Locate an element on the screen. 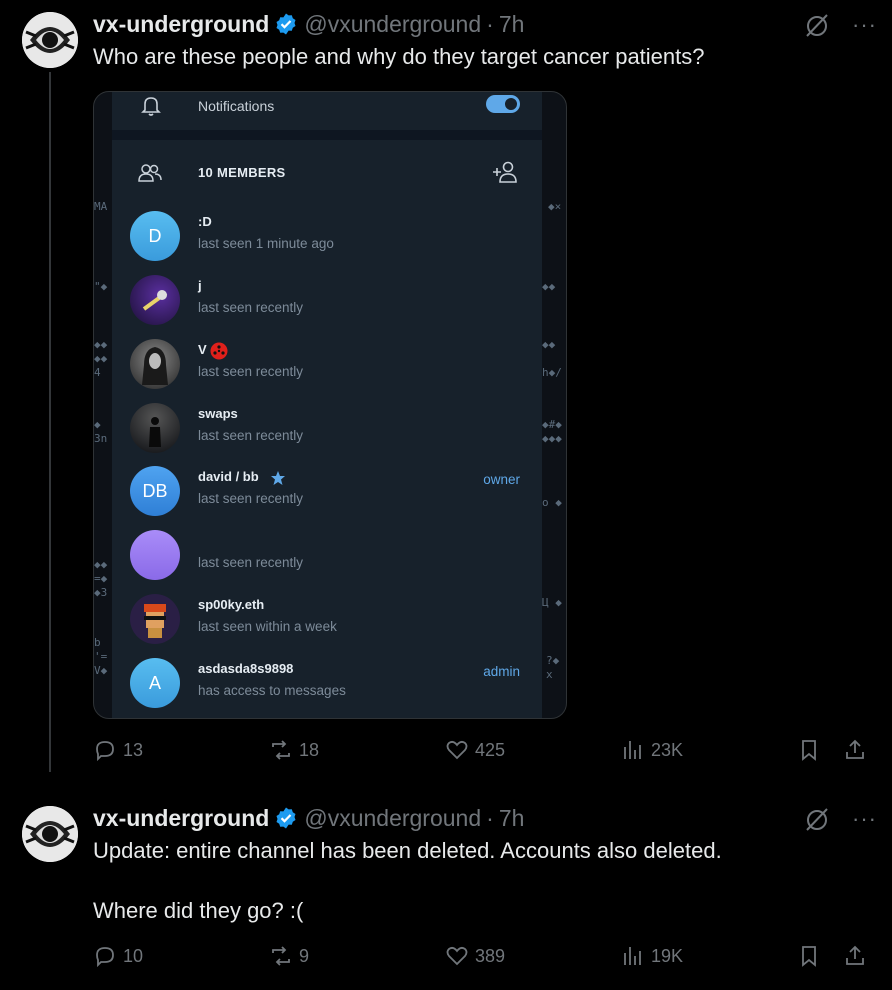  members-icon is located at coordinates (150, 173).